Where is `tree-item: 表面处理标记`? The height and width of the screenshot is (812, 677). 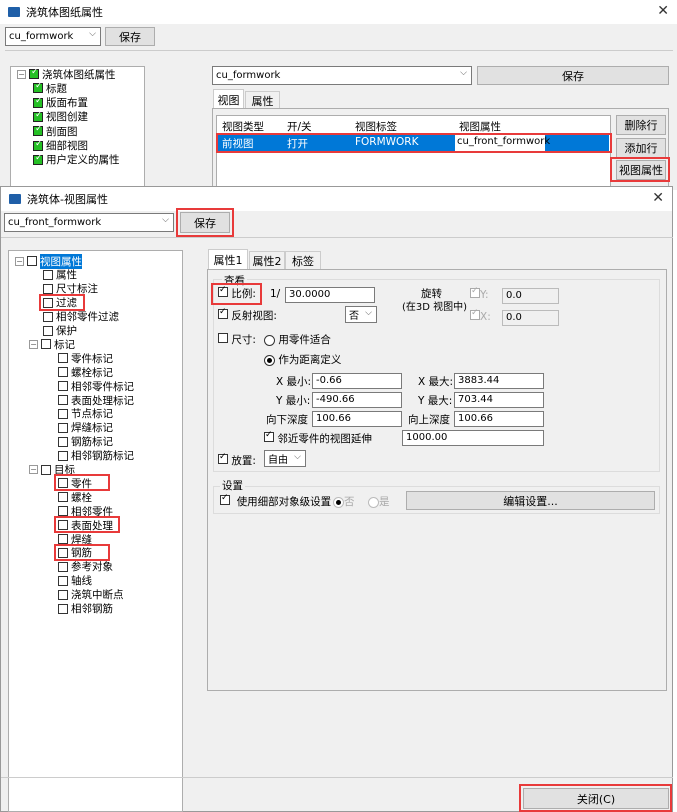
tree-item: 表面处理标记 is located at coordinates (96, 400).